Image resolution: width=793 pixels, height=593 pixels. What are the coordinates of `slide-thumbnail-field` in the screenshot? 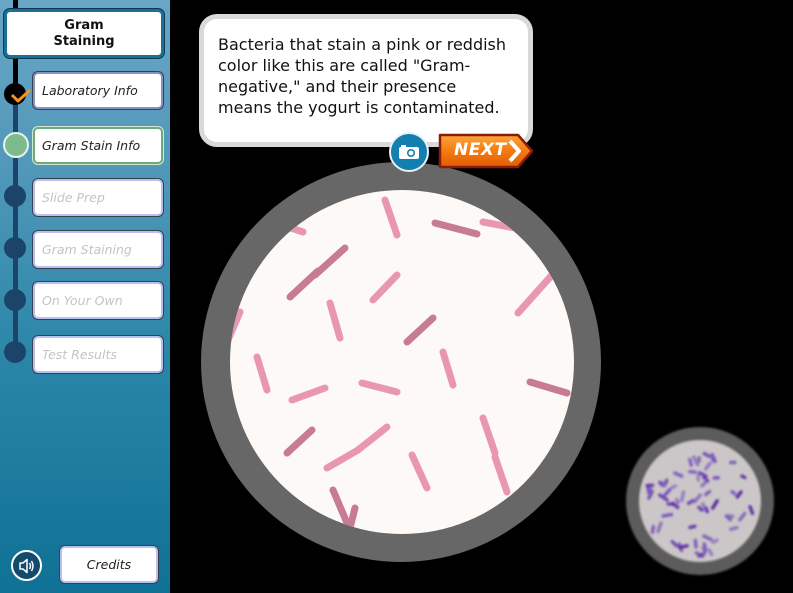 It's located at (700, 501).